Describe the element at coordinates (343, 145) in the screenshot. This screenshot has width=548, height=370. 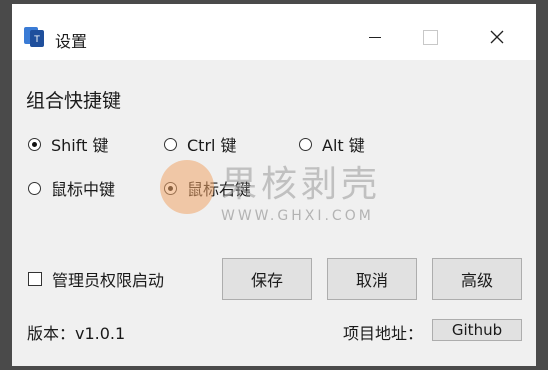
I see `radio-label: Alt 键` at that location.